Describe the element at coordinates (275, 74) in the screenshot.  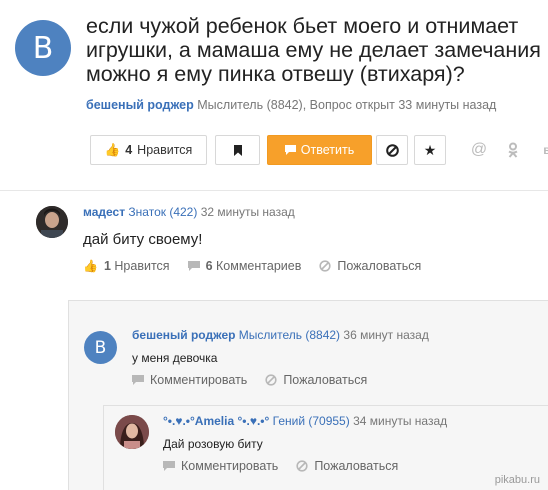
I see `question-title-line: можно я ему пинка отвешу (втихаря)?` at that location.